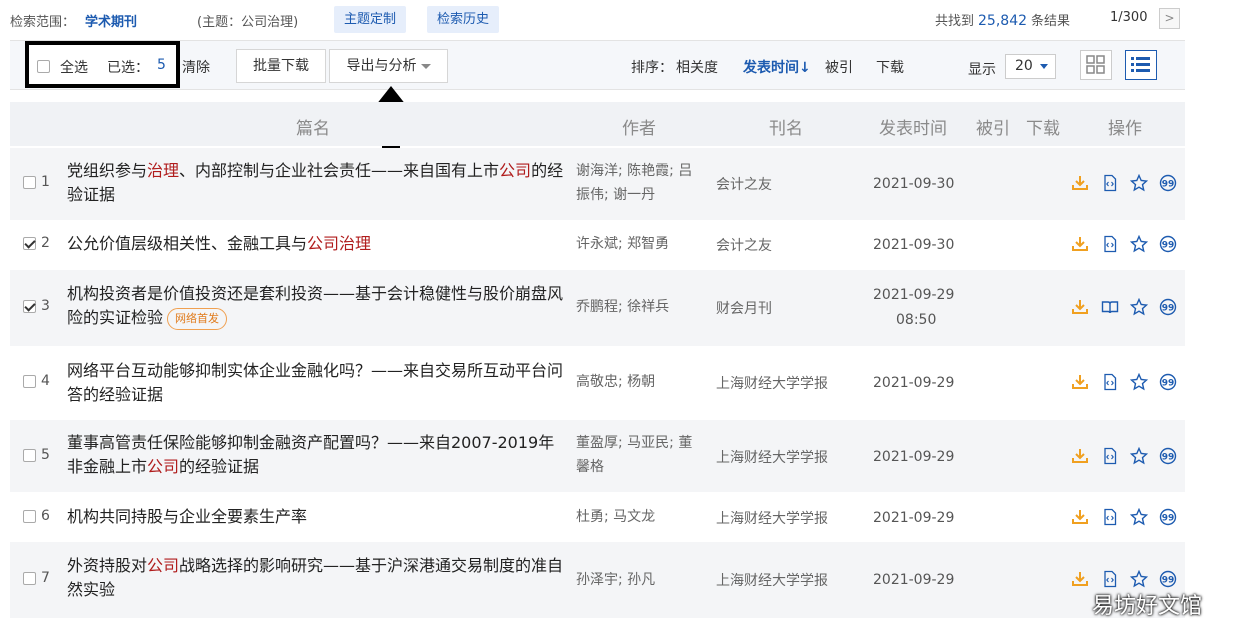 The width and height of the screenshot is (1240, 634). I want to click on article-authors: 许永斌; 郑智勇, so click(641, 244).